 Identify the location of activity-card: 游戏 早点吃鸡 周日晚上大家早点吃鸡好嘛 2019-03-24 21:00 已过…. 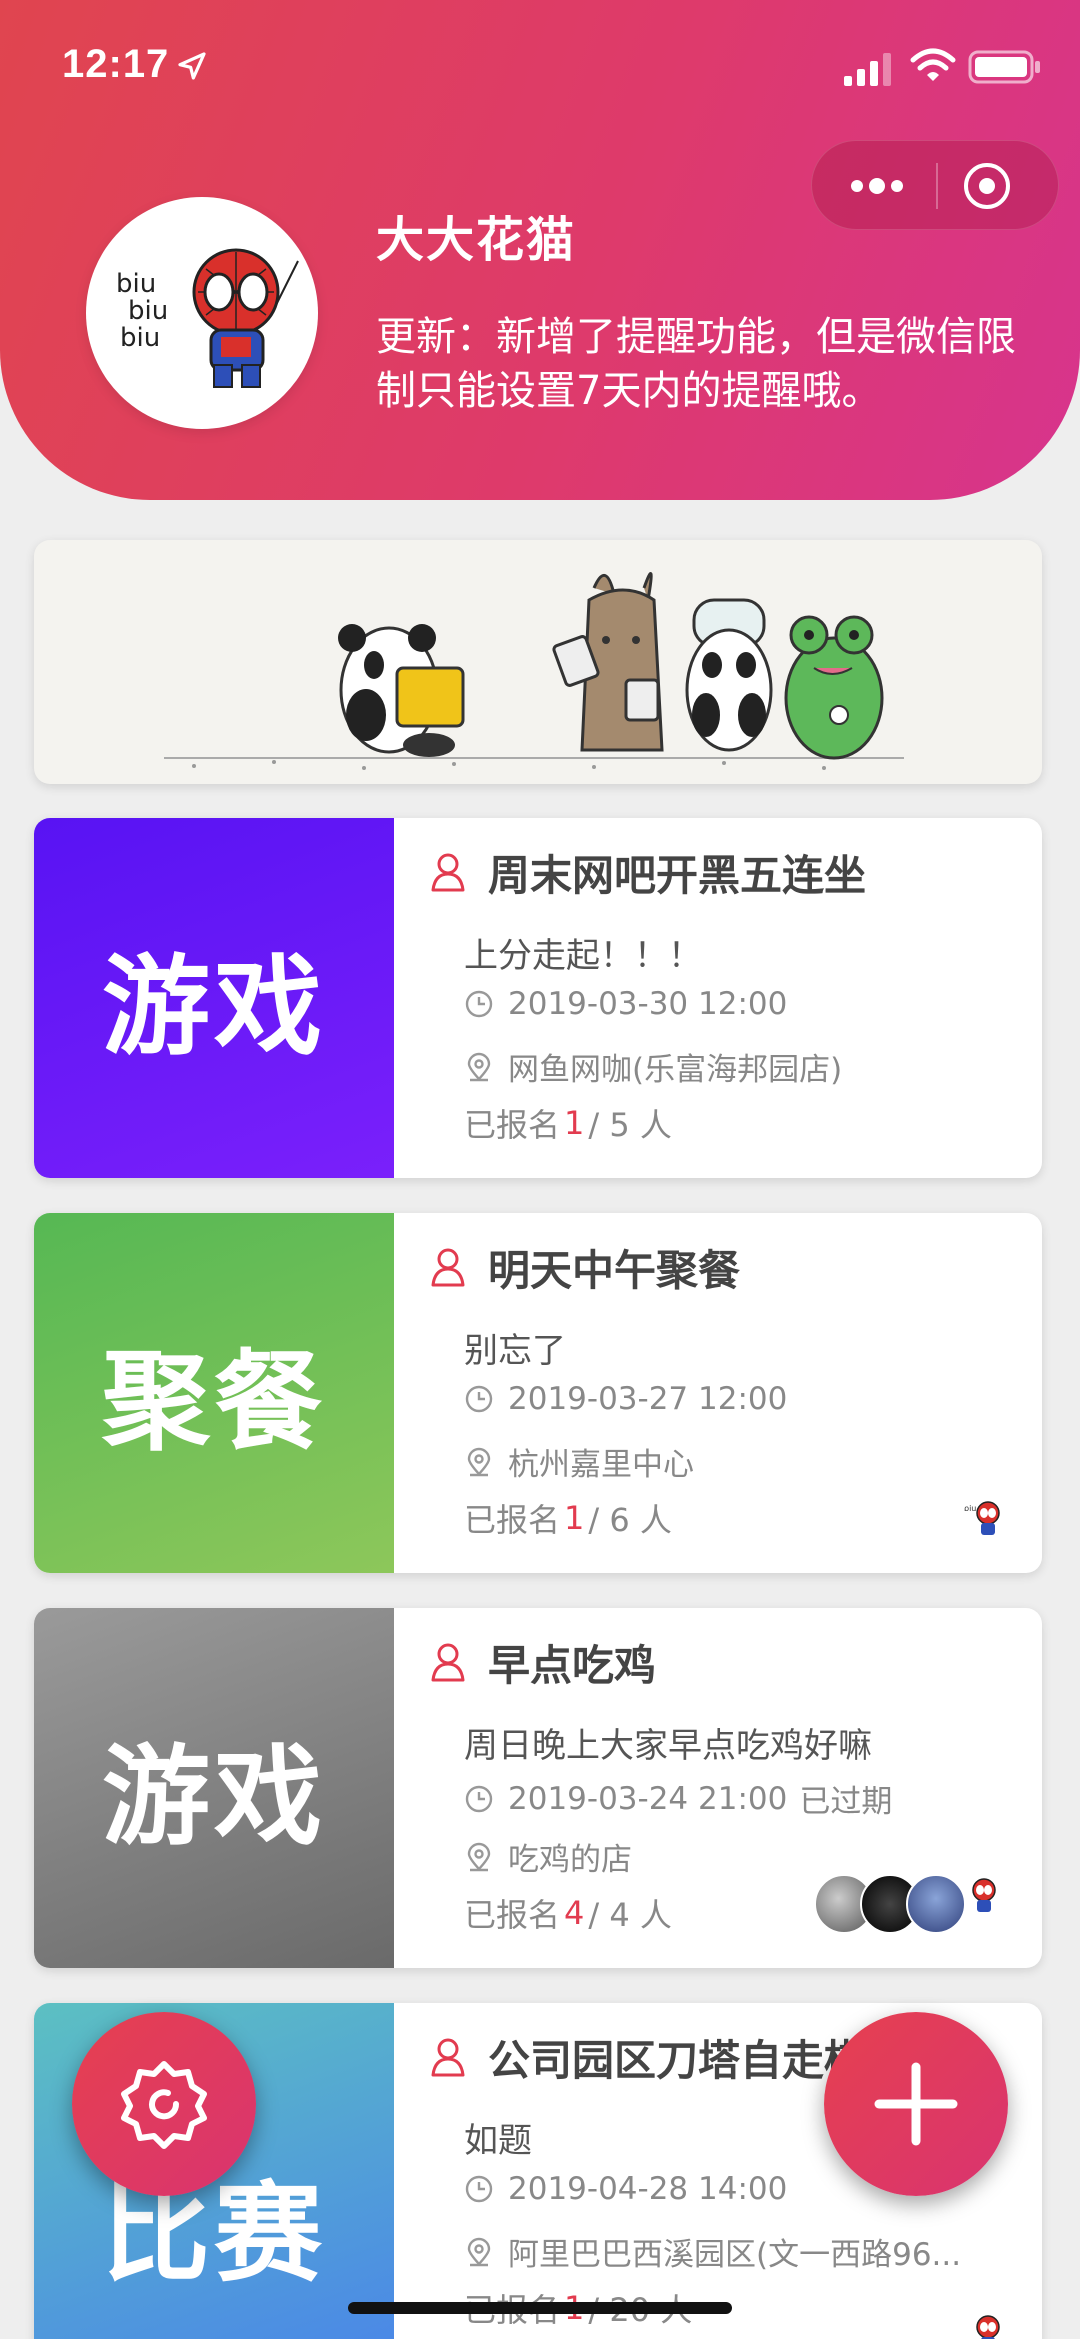
(538, 1788).